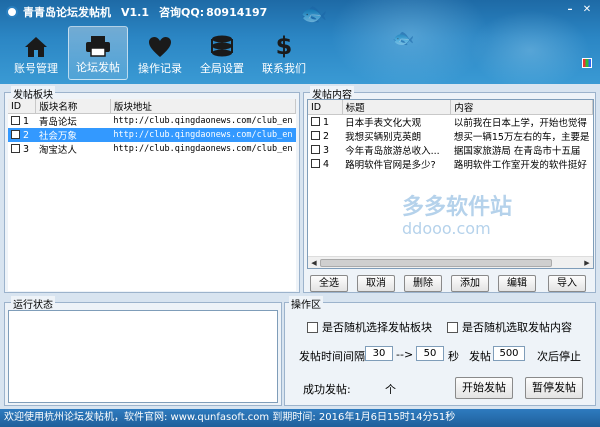 This screenshot has width=600, height=427. I want to click on column-header: 版块名称, so click(73, 106).